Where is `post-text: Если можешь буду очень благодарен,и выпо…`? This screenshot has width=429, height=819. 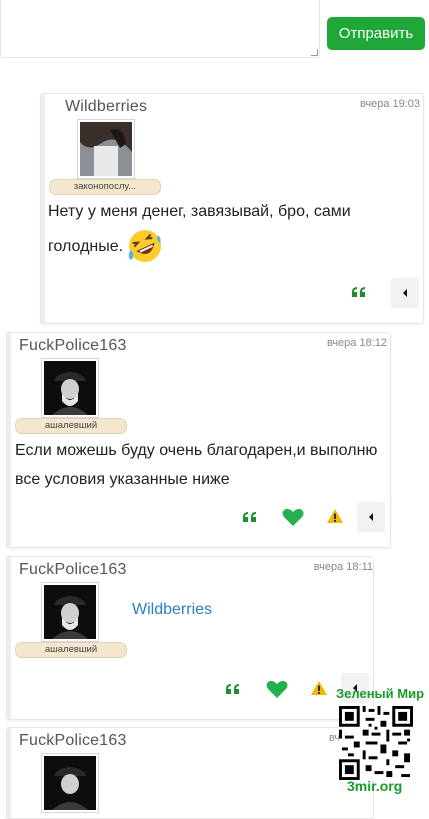 post-text: Если можешь буду очень благодарен,и выпо… is located at coordinates (201, 465).